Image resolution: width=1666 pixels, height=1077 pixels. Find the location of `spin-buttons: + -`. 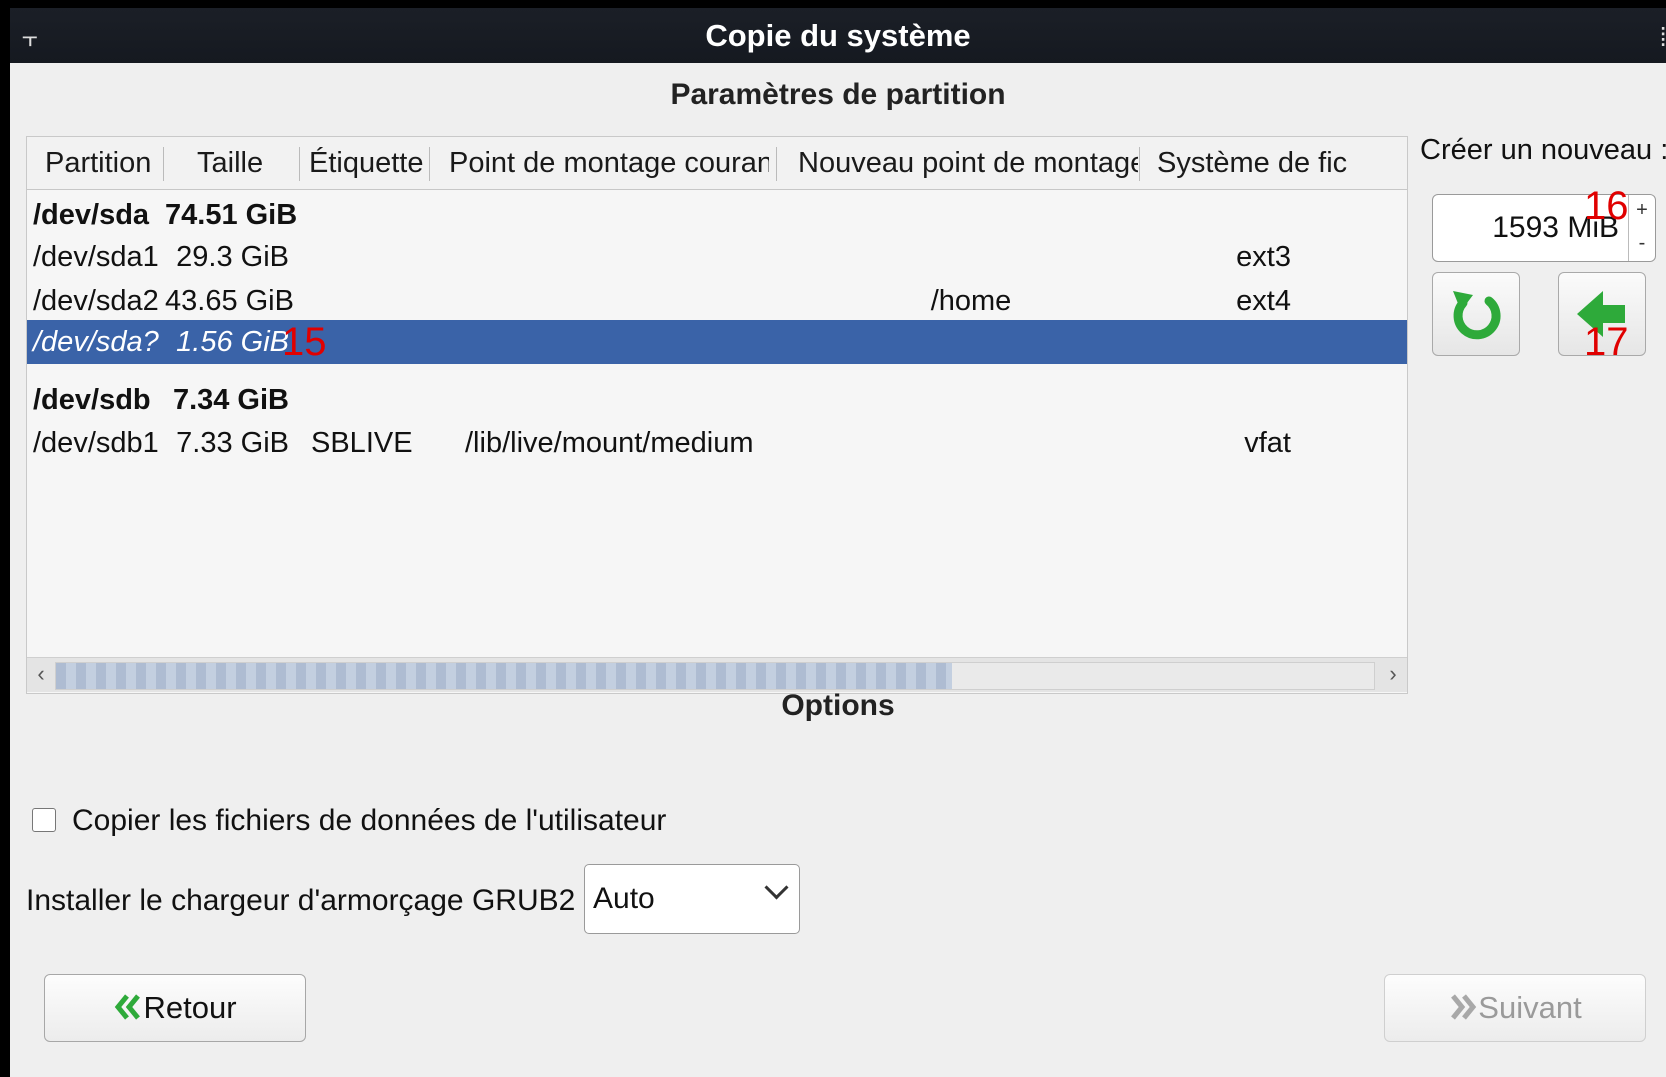

spin-buttons: + - is located at coordinates (1641, 228).